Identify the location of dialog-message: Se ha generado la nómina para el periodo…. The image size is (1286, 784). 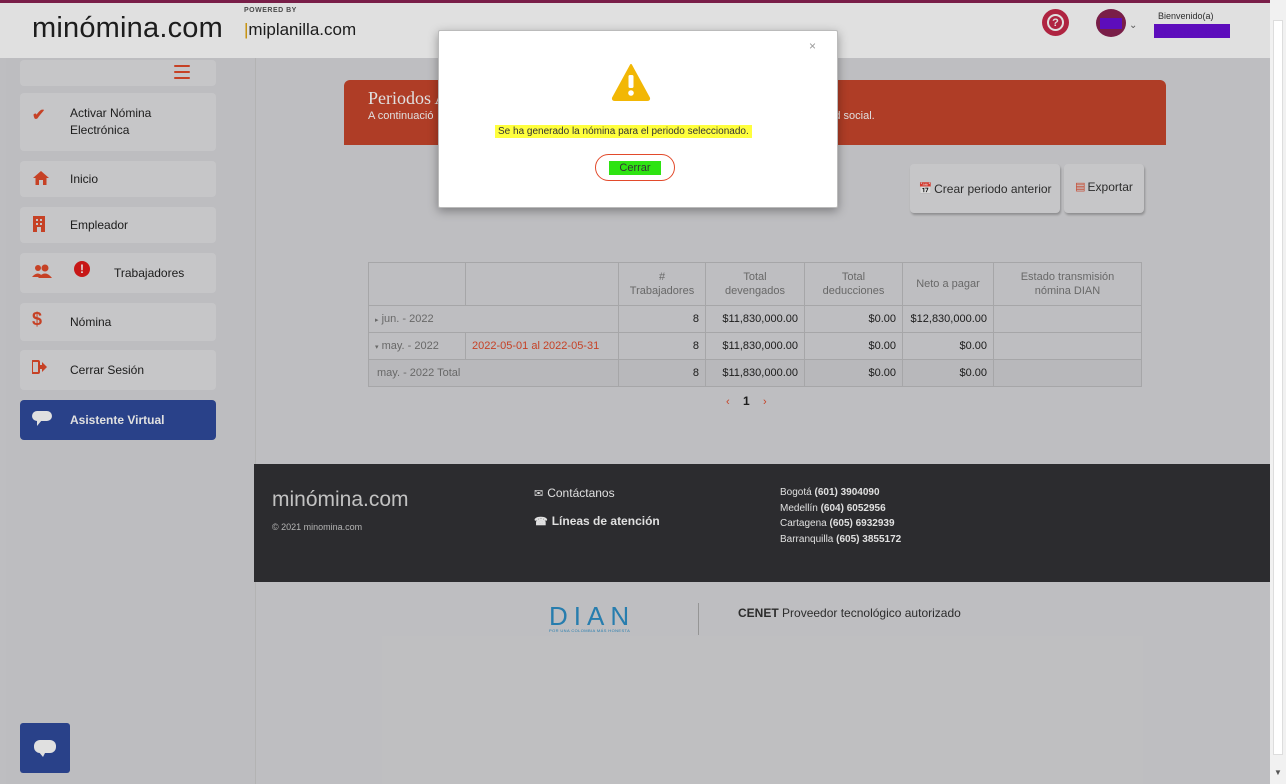
(623, 131).